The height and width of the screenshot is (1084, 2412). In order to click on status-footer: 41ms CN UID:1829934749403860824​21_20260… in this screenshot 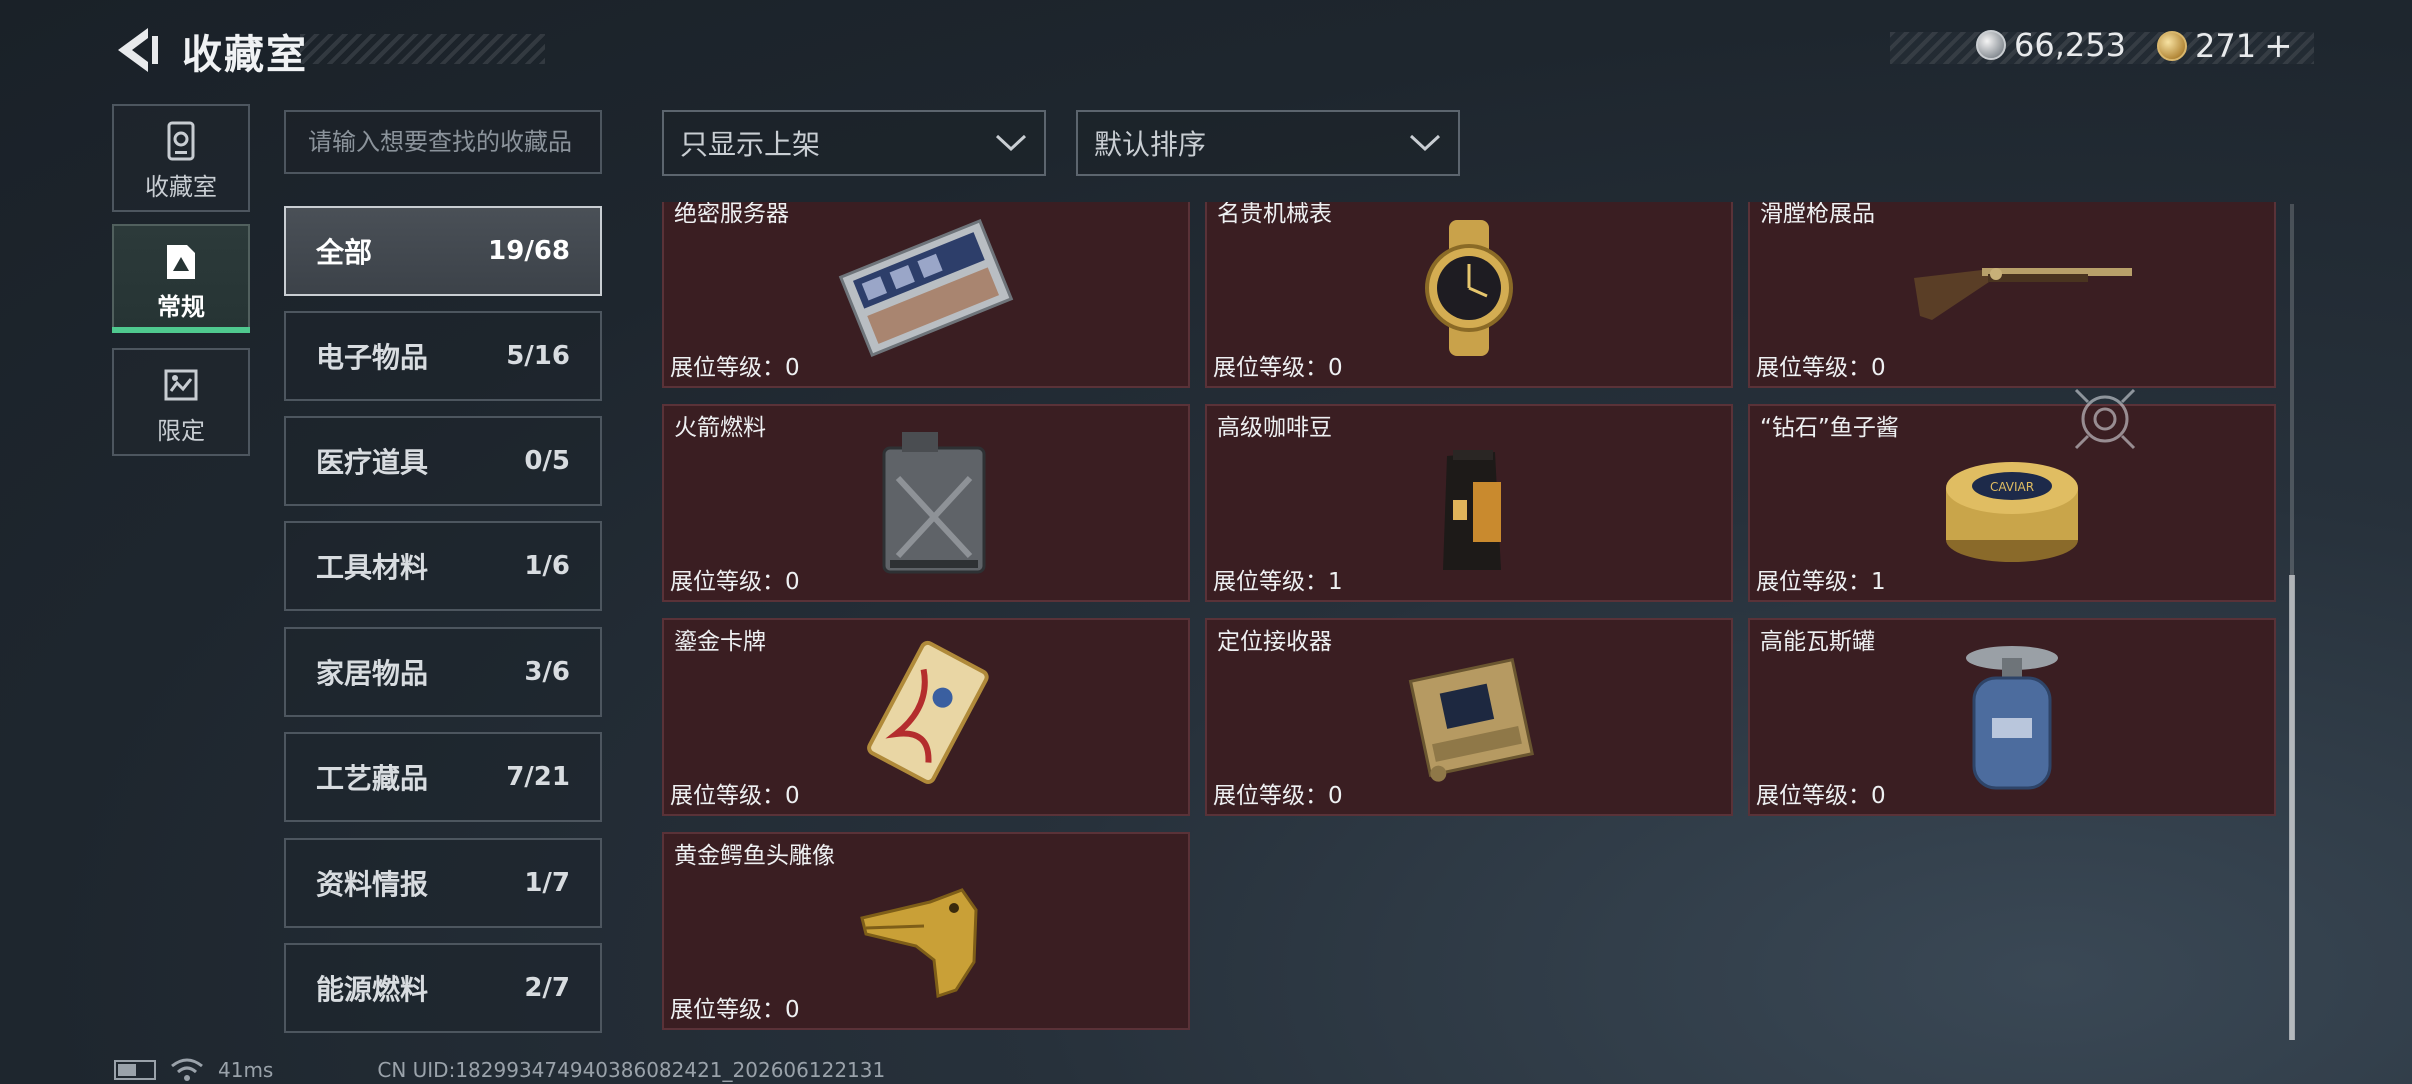, I will do `click(499, 1070)`.